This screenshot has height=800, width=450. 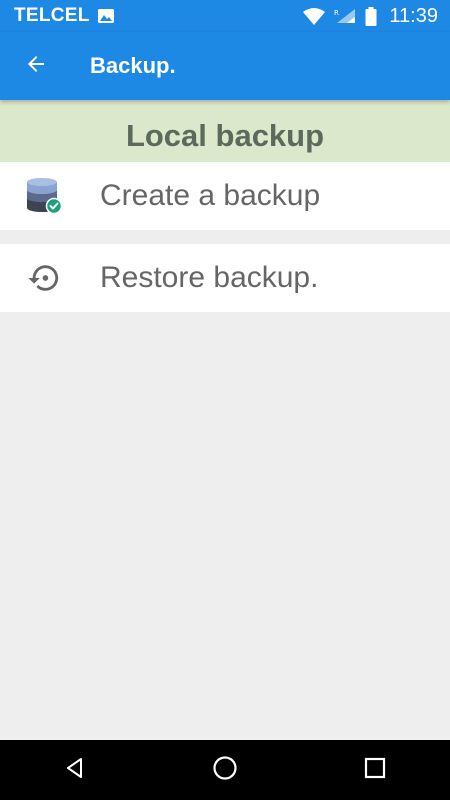 I want to click on app-bar: Backup., so click(x=225, y=66).